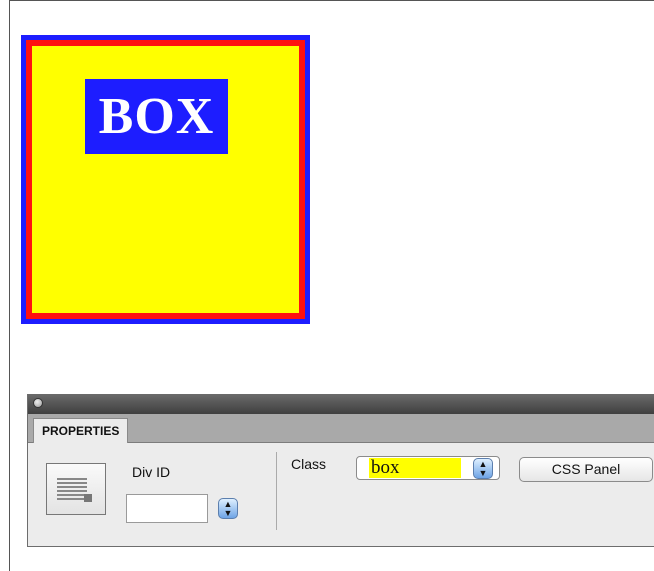 This screenshot has height=571, width=654. Describe the element at coordinates (167, 508) in the screenshot. I see `div-id-field` at that location.